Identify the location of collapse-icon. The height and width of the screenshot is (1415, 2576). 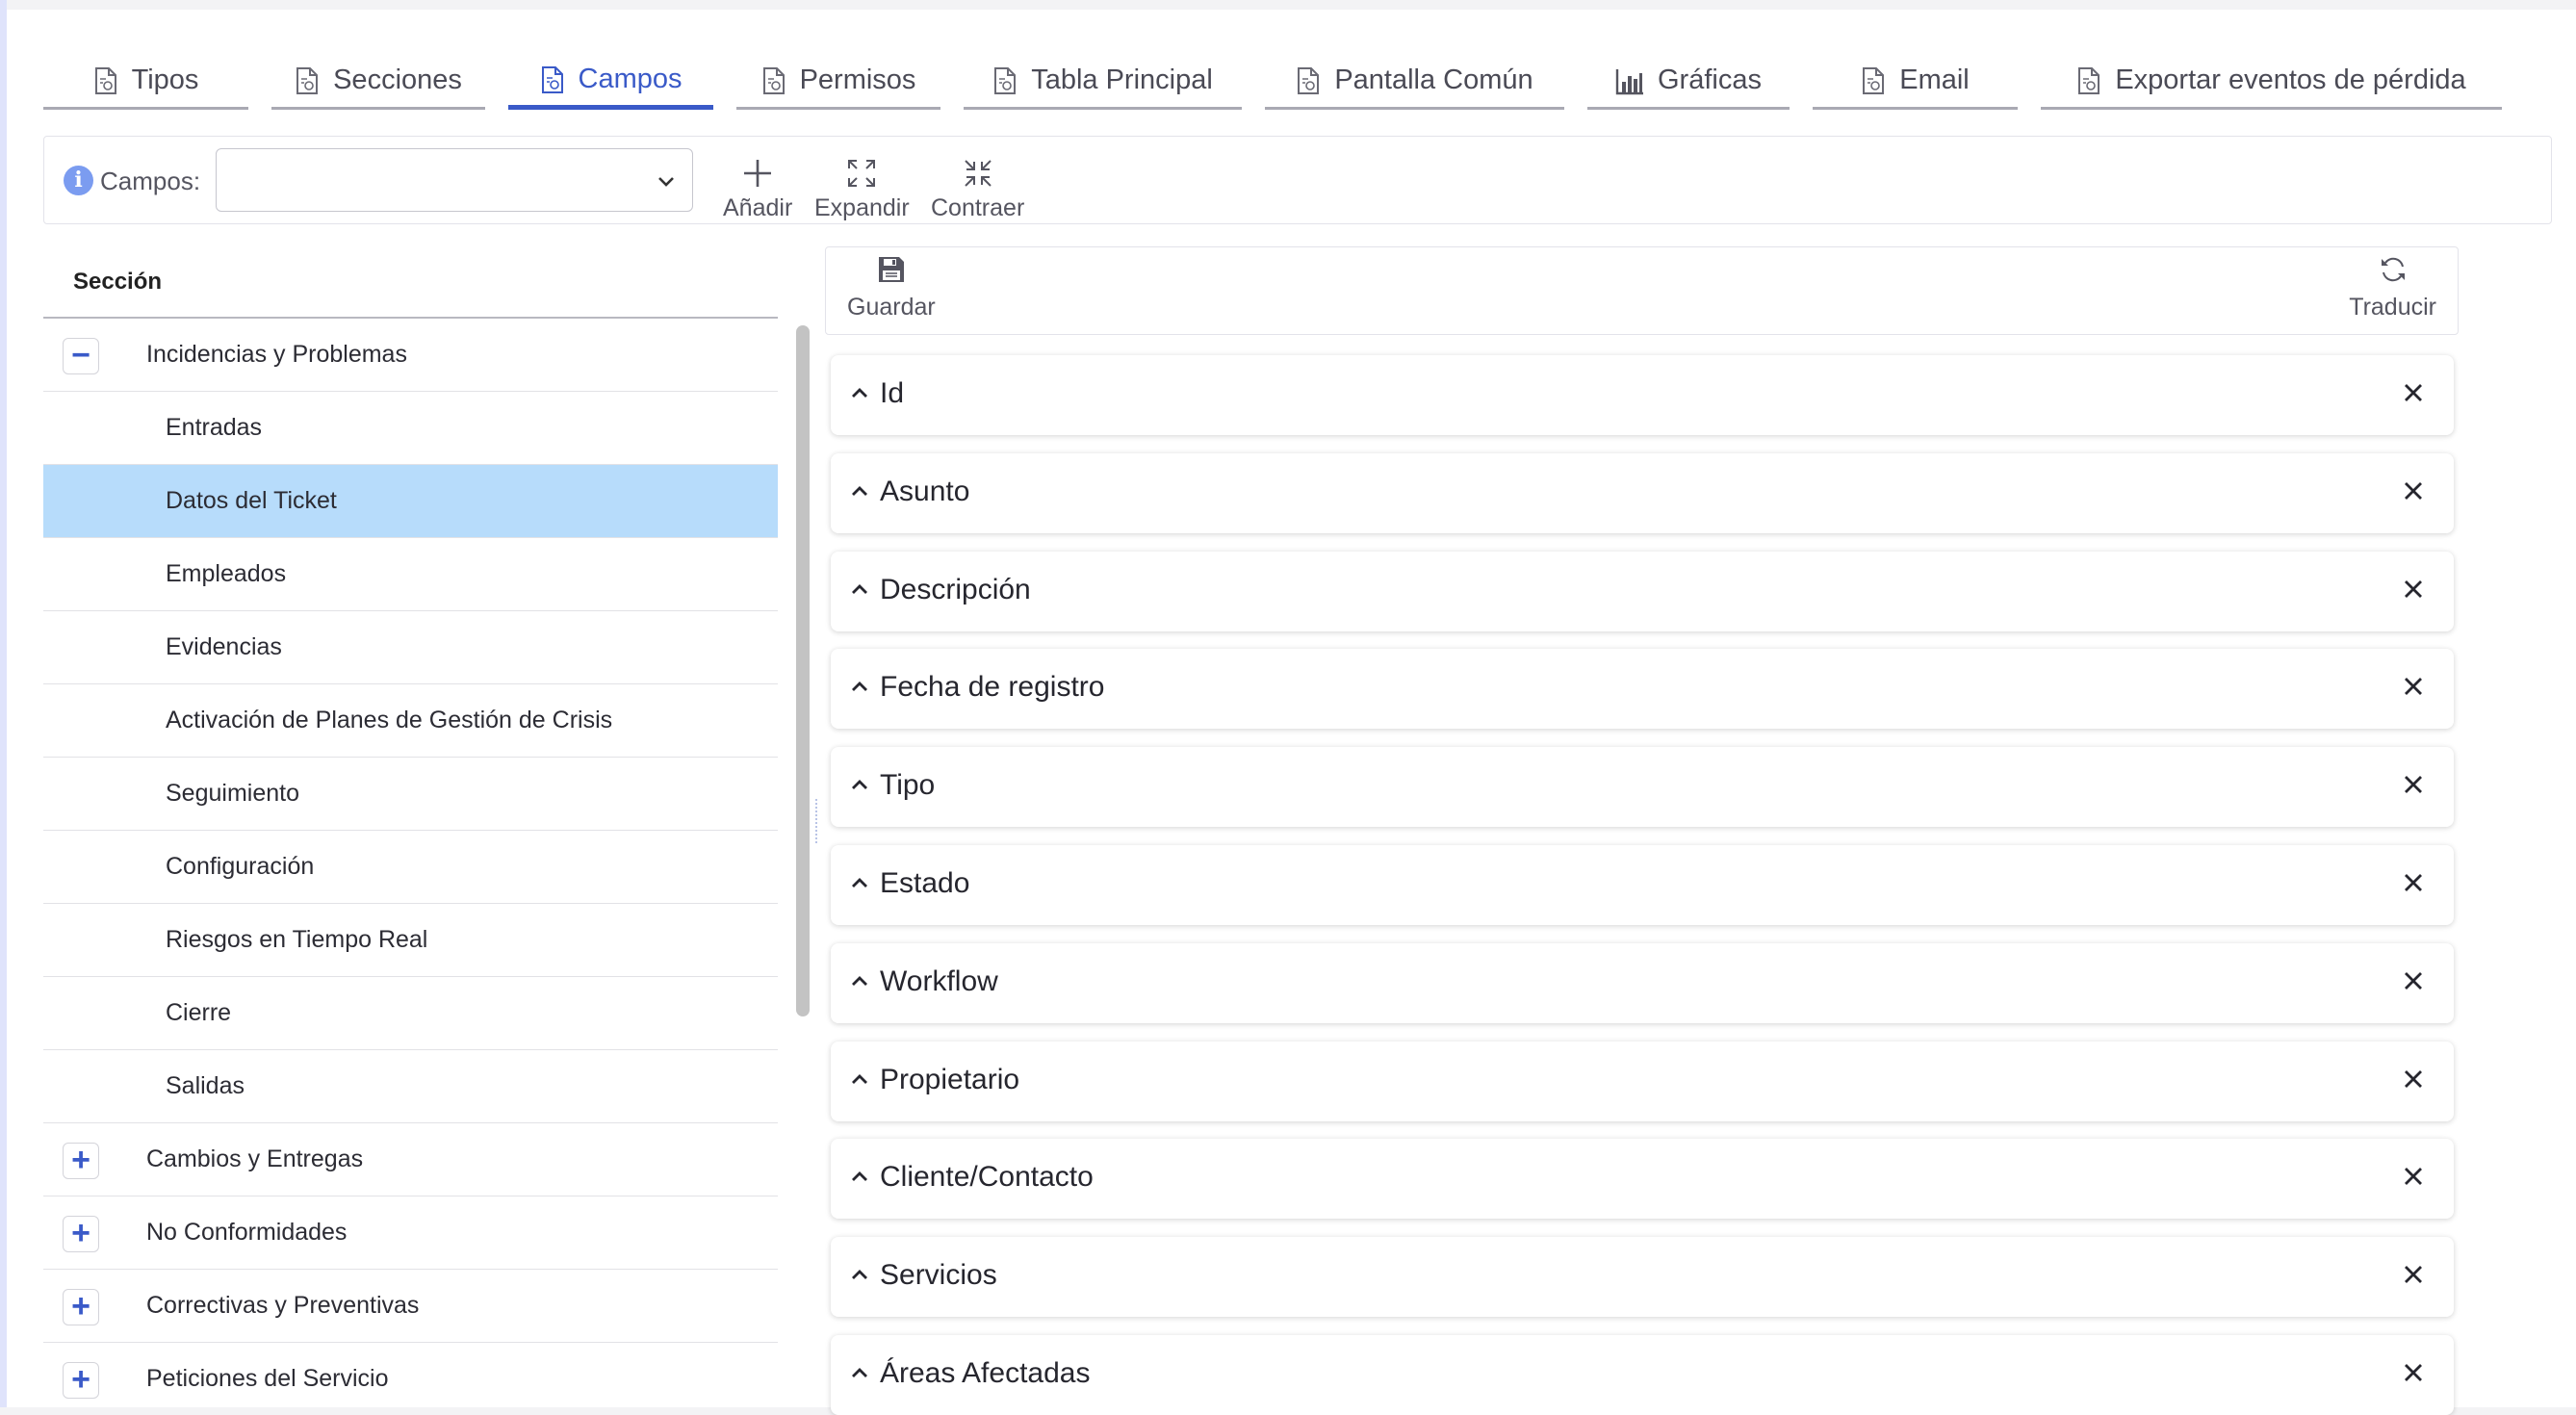
(978, 173).